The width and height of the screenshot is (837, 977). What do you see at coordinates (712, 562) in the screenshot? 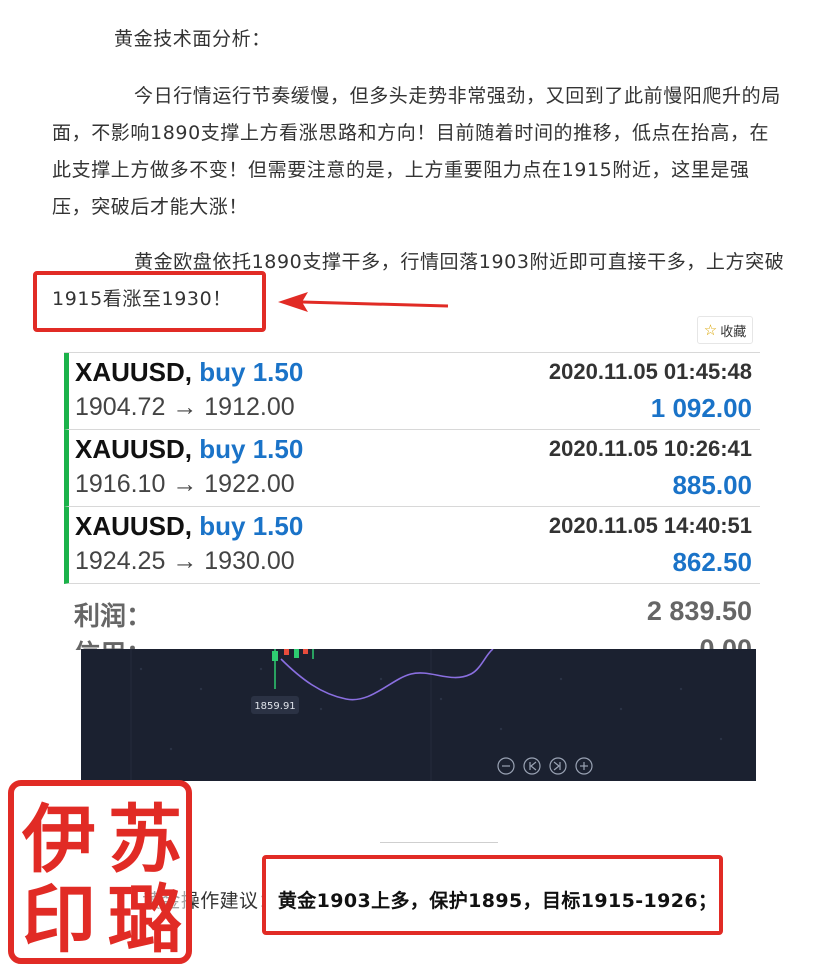
I see `trade-profit: 862.50` at bounding box center [712, 562].